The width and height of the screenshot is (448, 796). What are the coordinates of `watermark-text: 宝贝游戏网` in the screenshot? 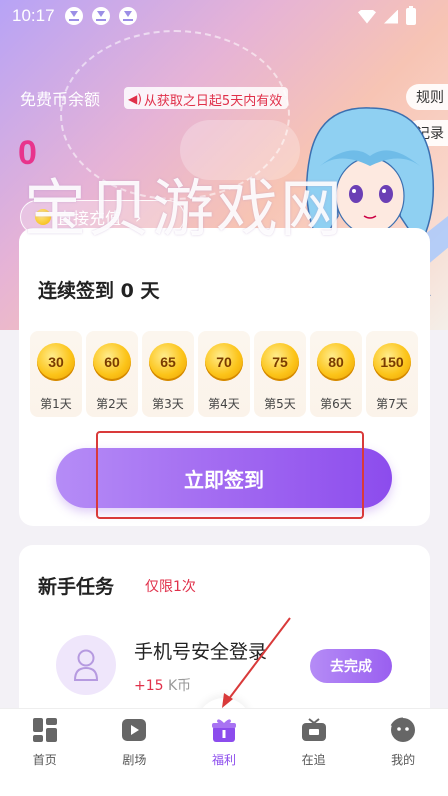 It's located at (184, 208).